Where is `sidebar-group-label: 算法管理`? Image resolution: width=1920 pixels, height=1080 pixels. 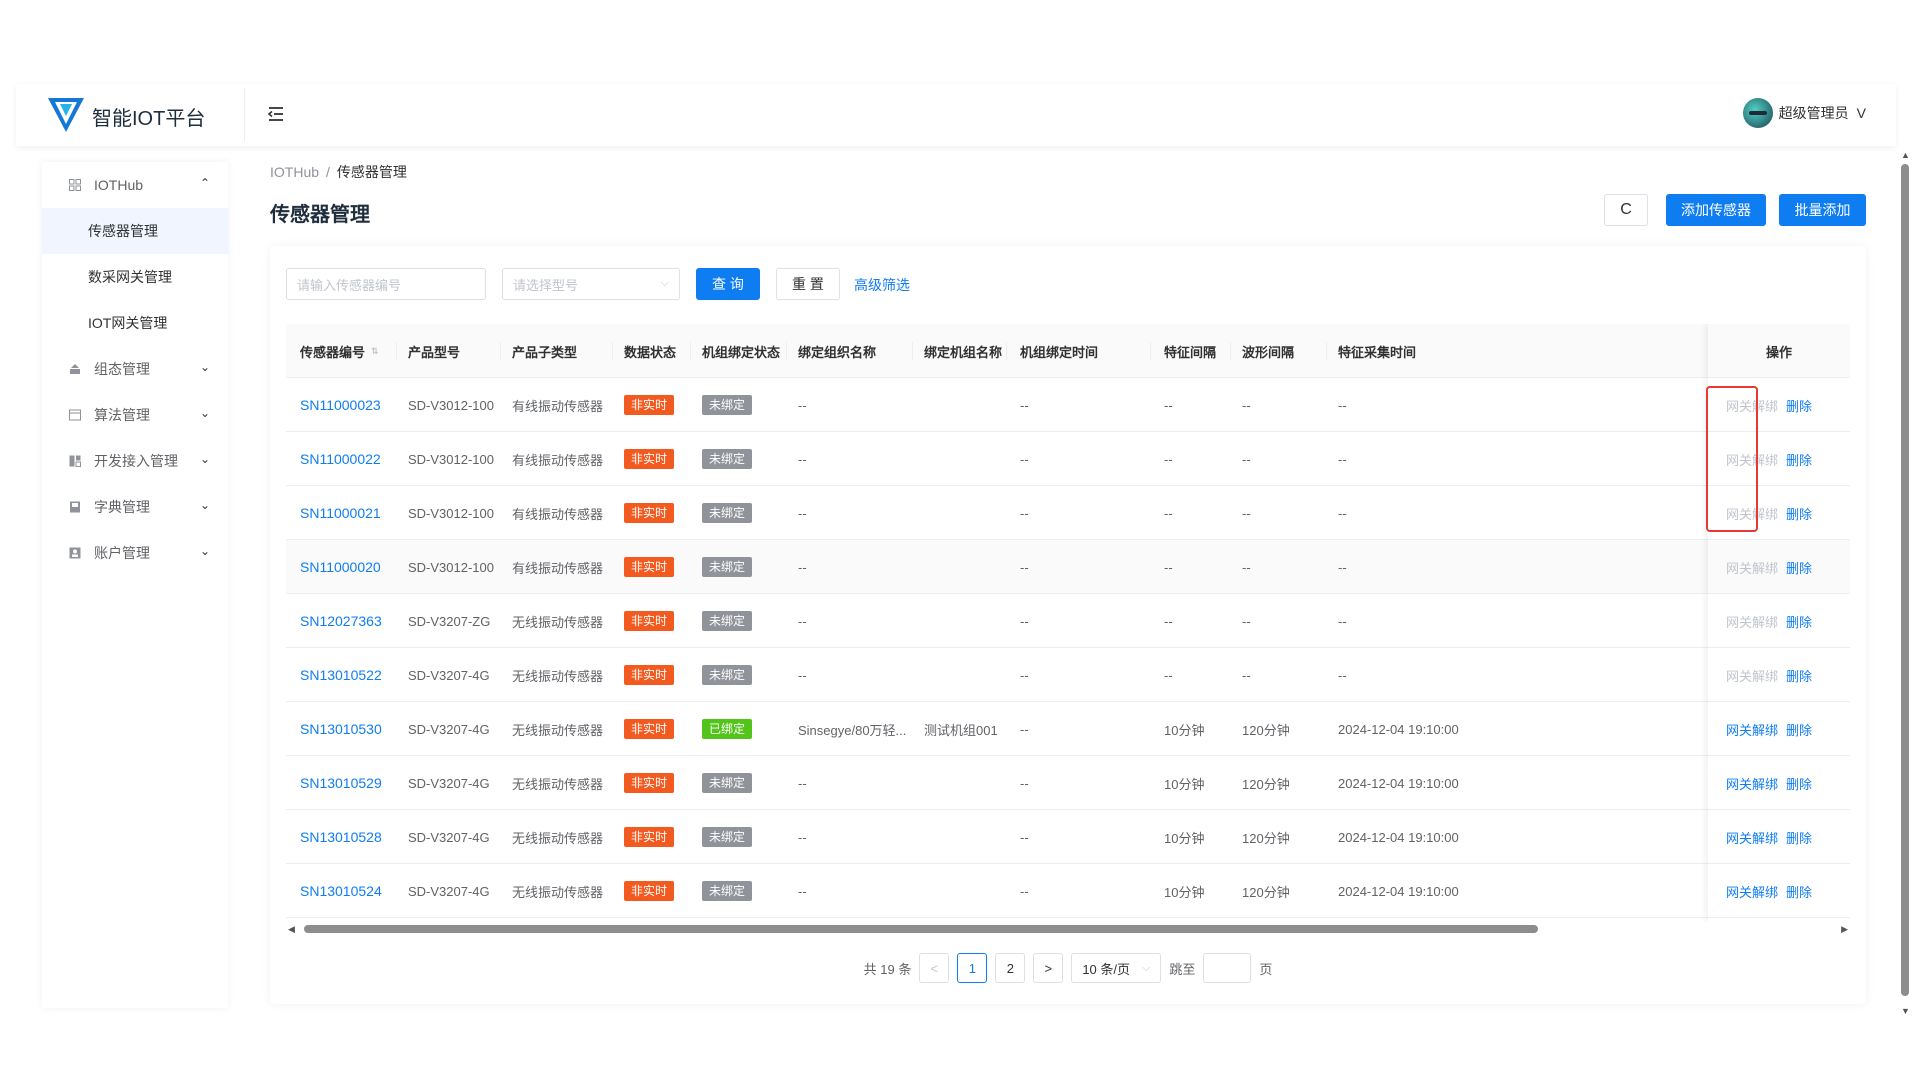
sidebar-group-label: 算法管理 is located at coordinates (122, 415).